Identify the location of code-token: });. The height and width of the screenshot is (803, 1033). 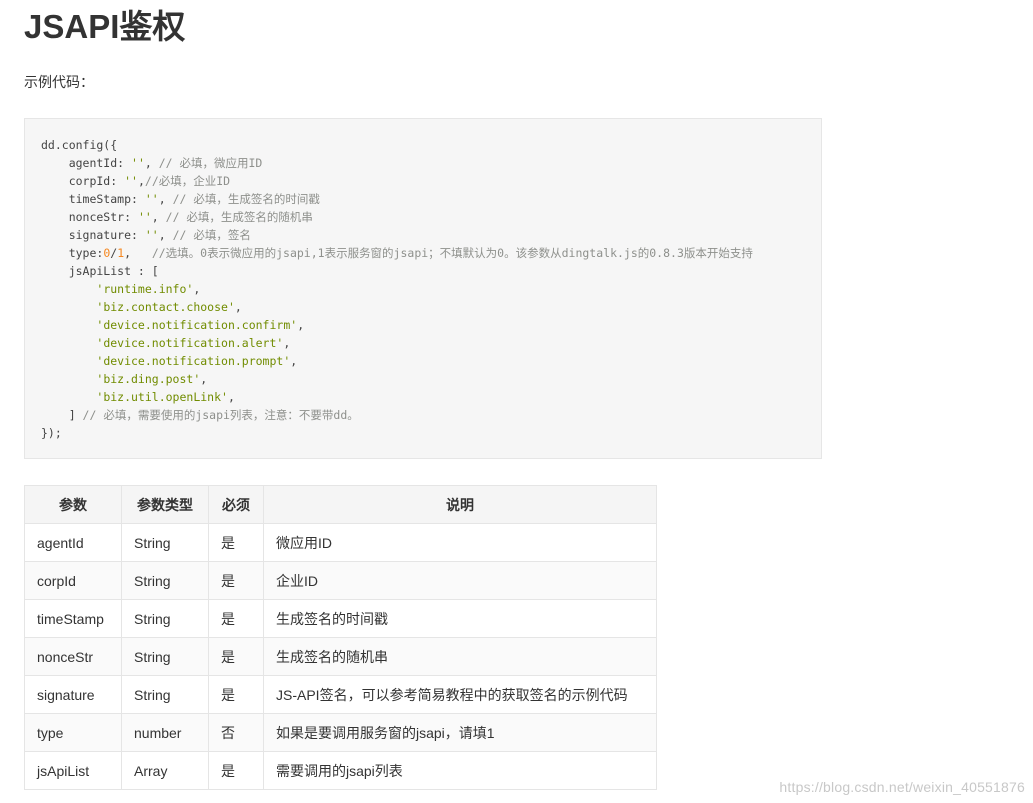
(51, 433).